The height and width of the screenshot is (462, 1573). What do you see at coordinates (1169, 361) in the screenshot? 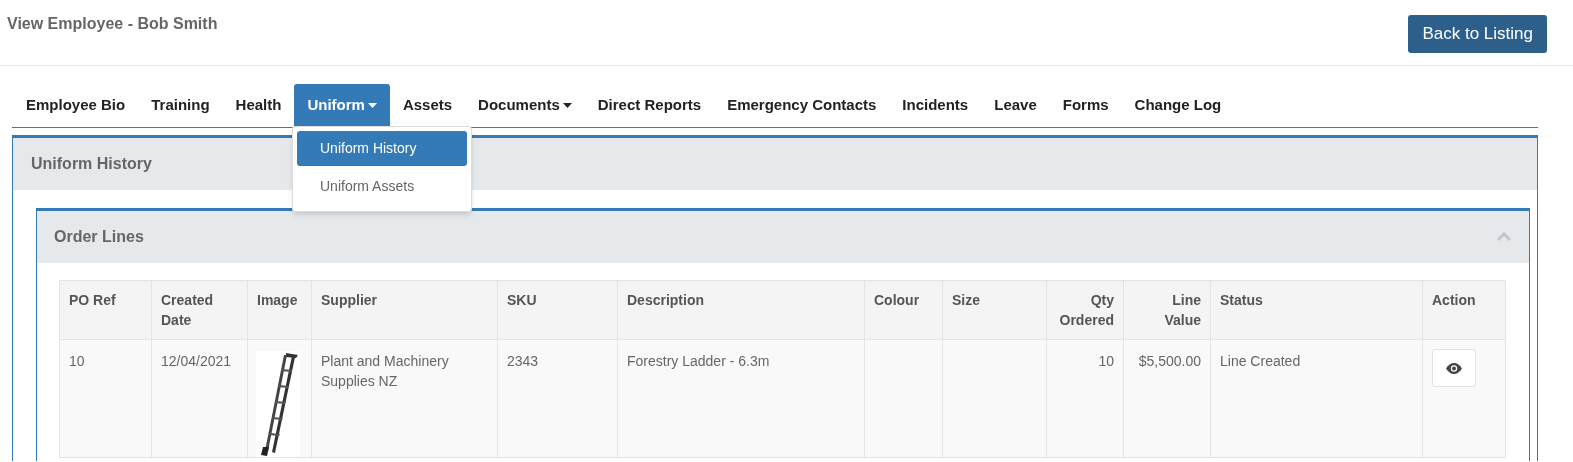
I see `table-cell-text: $5,500.00` at bounding box center [1169, 361].